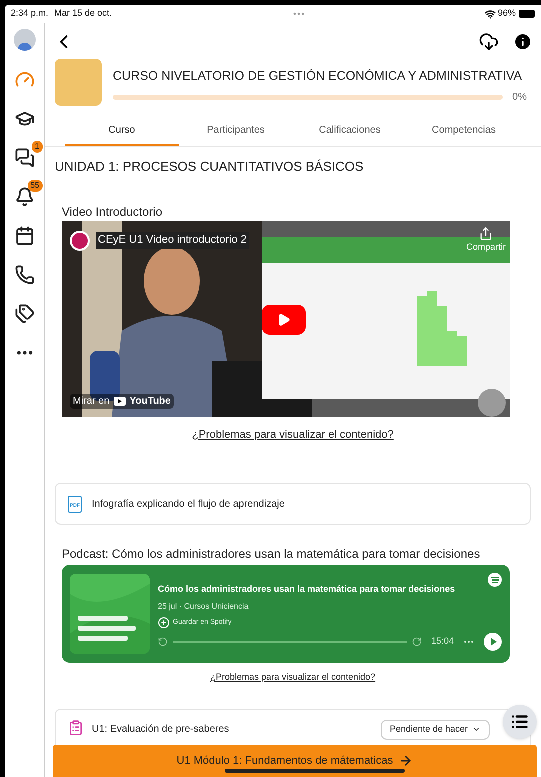 This screenshot has width=541, height=777. What do you see at coordinates (442, 641) in the screenshot?
I see `duration: 15:04` at bounding box center [442, 641].